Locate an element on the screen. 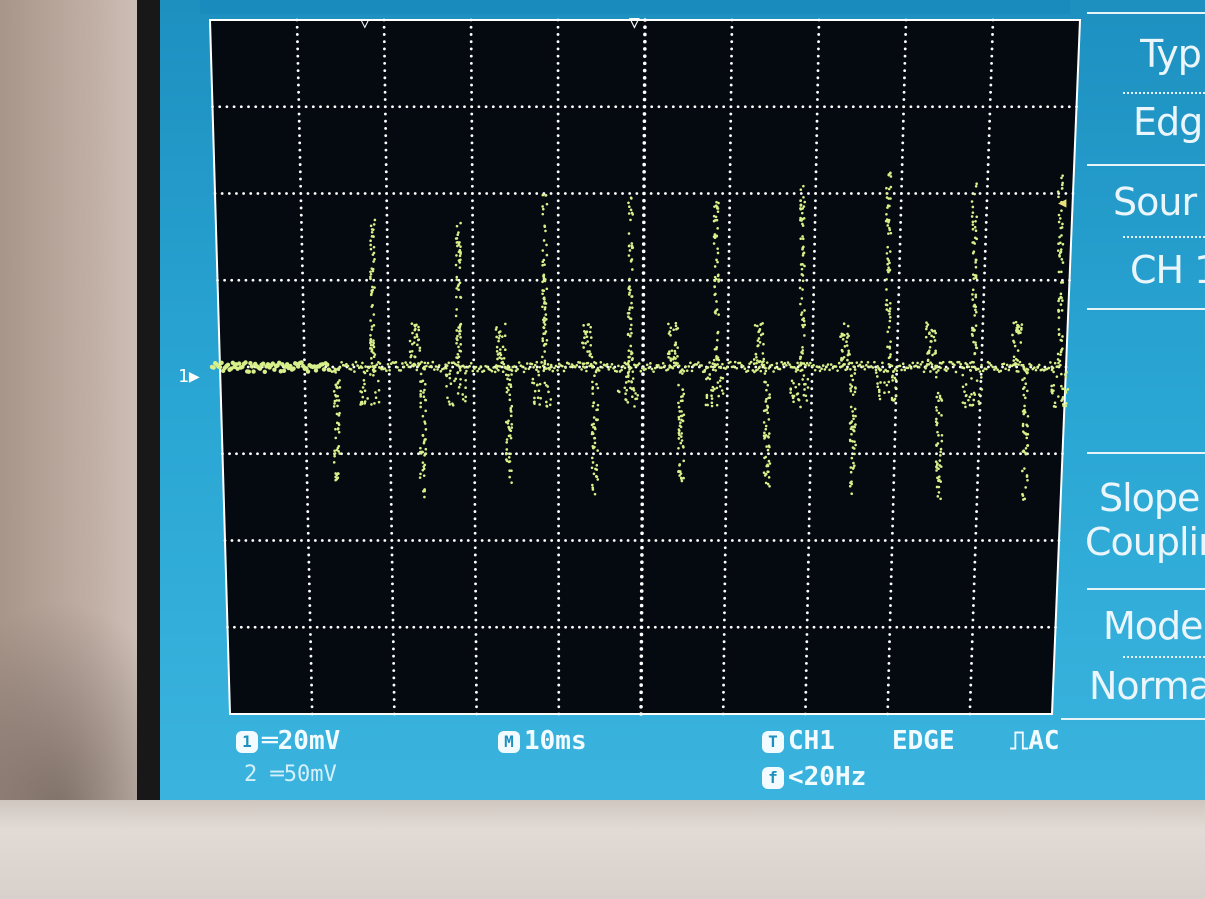  trigger-slope-label: Slope is located at coordinates (1152, 498).